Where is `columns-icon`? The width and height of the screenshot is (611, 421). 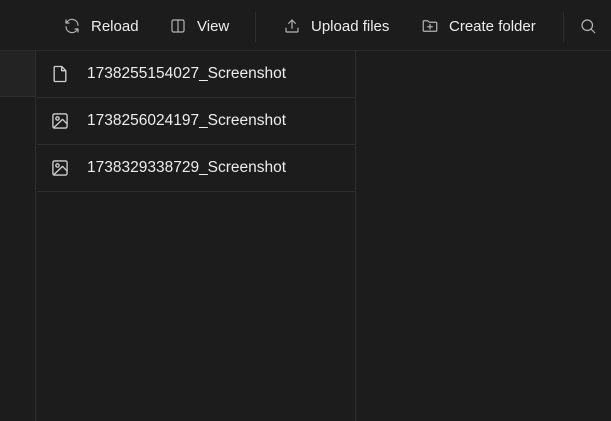
columns-icon is located at coordinates (178, 26).